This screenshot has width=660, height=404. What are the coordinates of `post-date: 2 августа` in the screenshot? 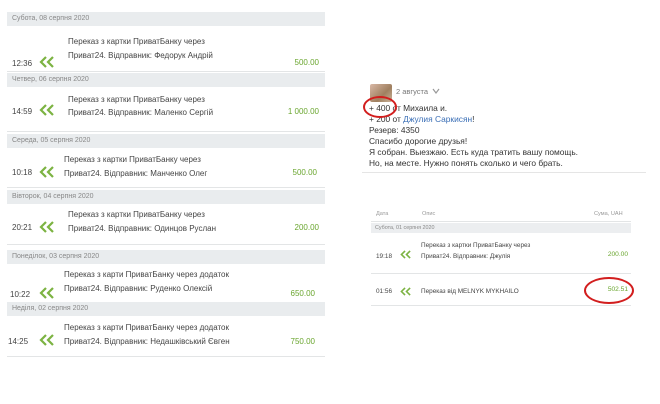 It's located at (412, 91).